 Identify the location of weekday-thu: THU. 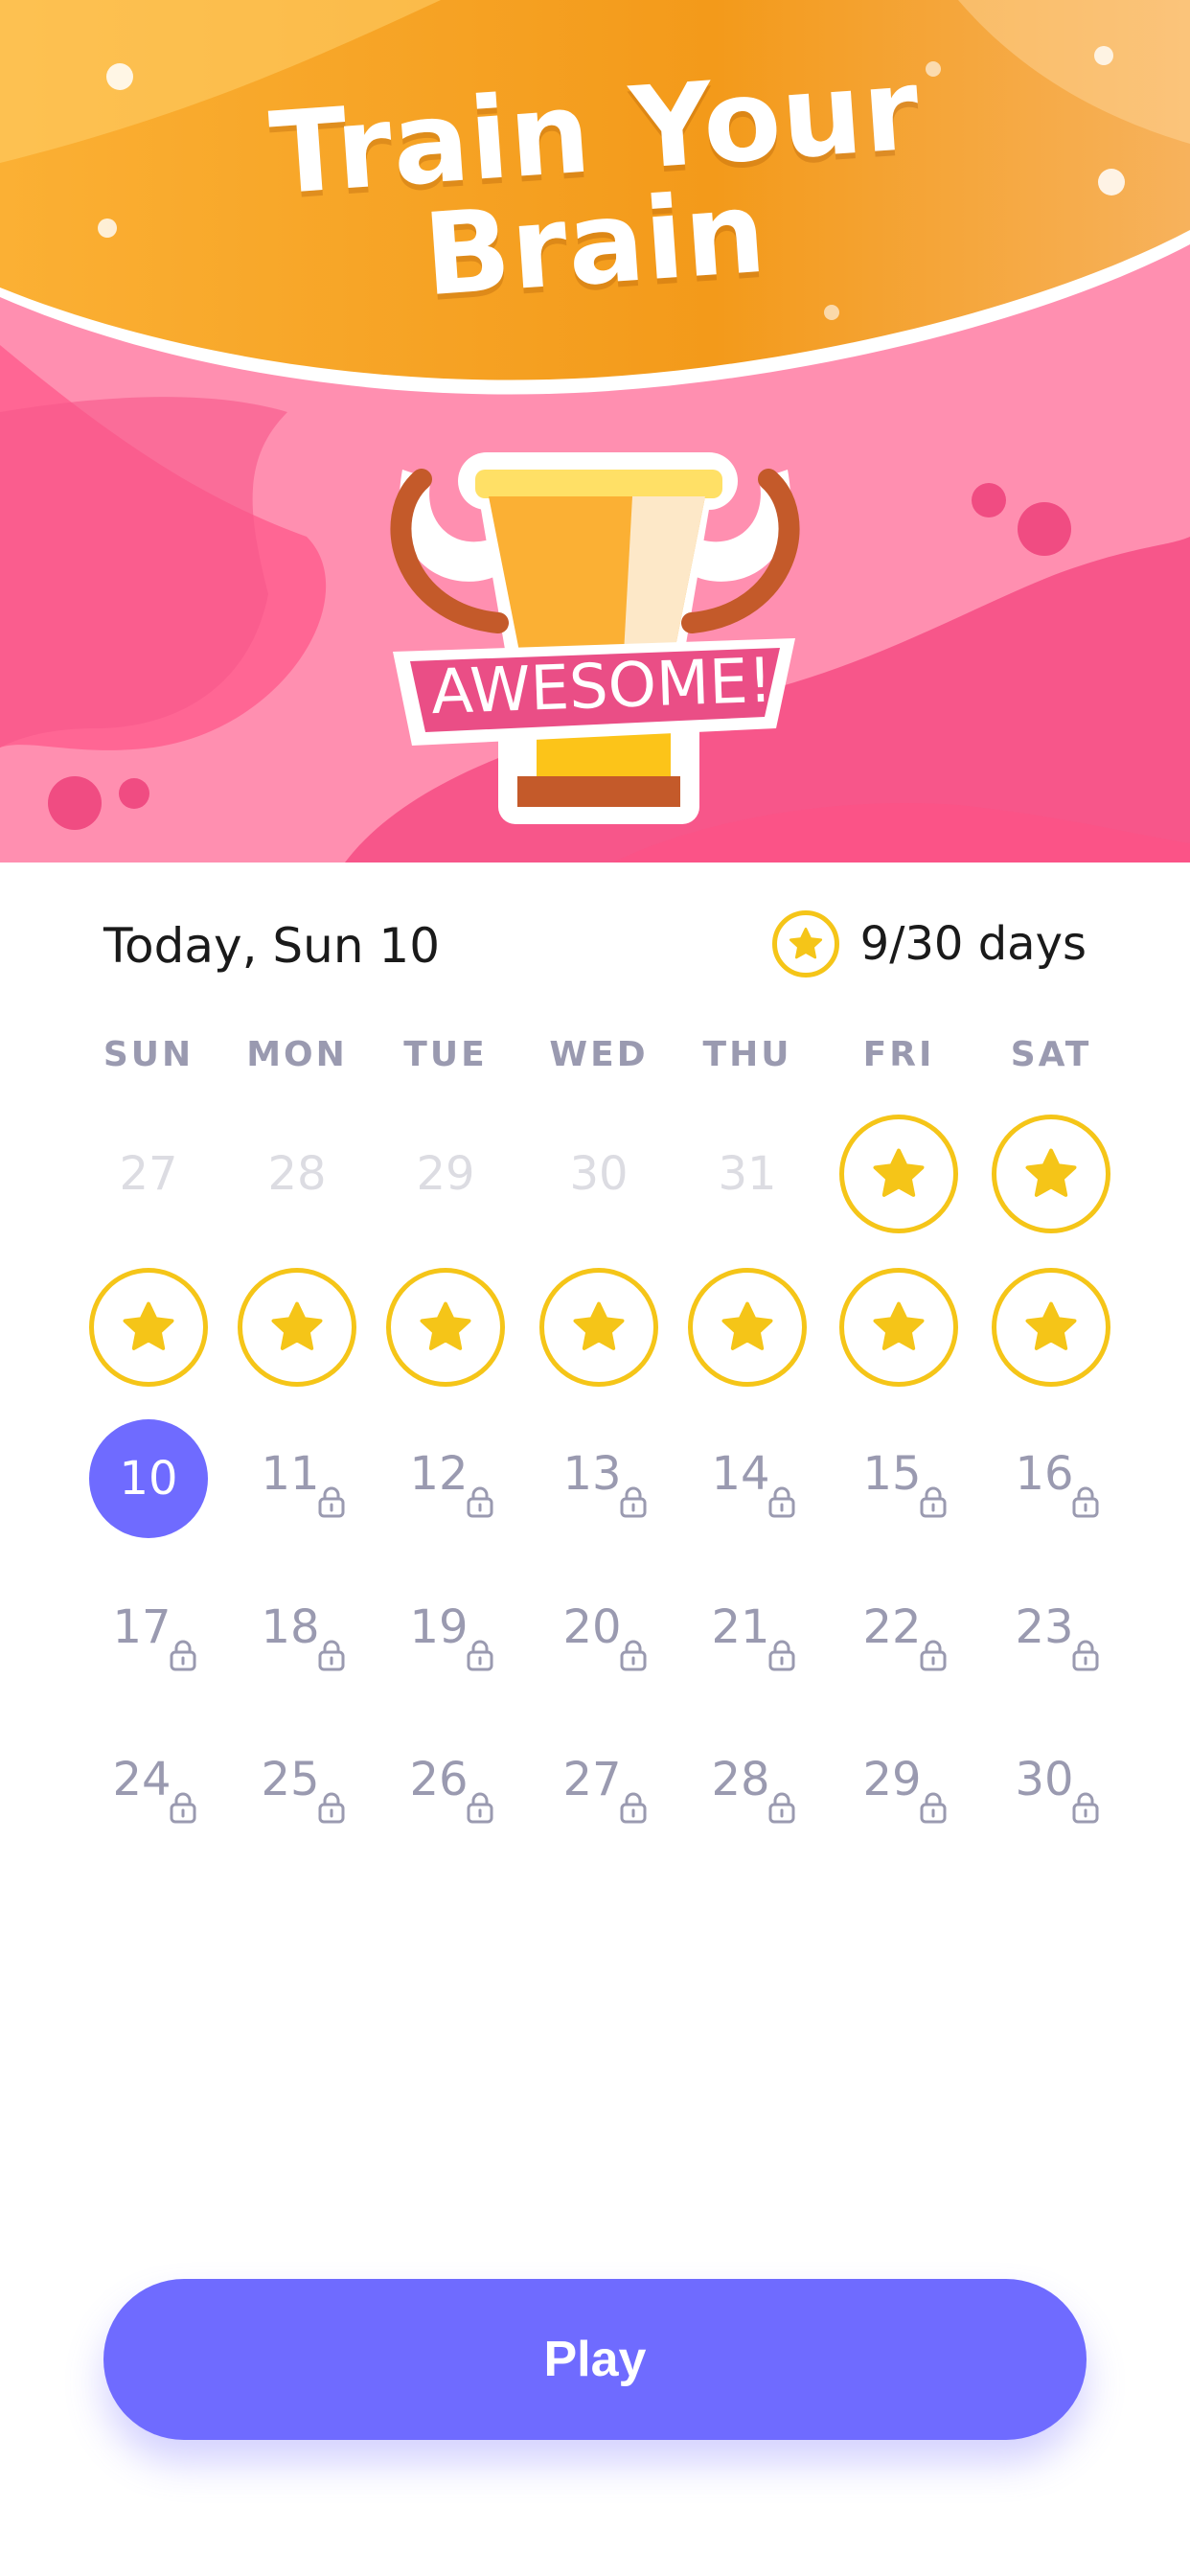
(747, 1054).